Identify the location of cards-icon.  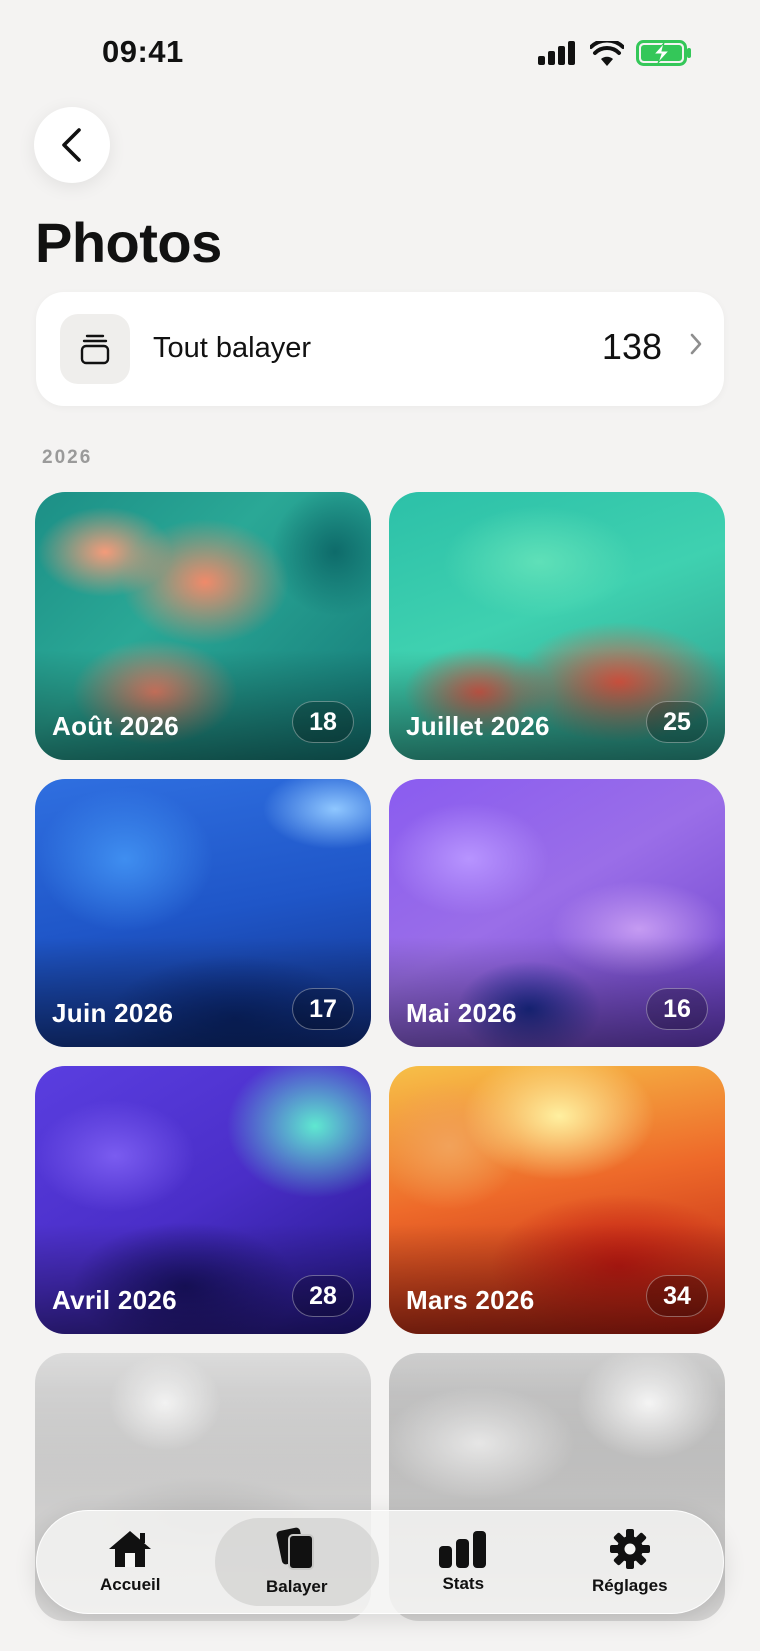
(295, 1548).